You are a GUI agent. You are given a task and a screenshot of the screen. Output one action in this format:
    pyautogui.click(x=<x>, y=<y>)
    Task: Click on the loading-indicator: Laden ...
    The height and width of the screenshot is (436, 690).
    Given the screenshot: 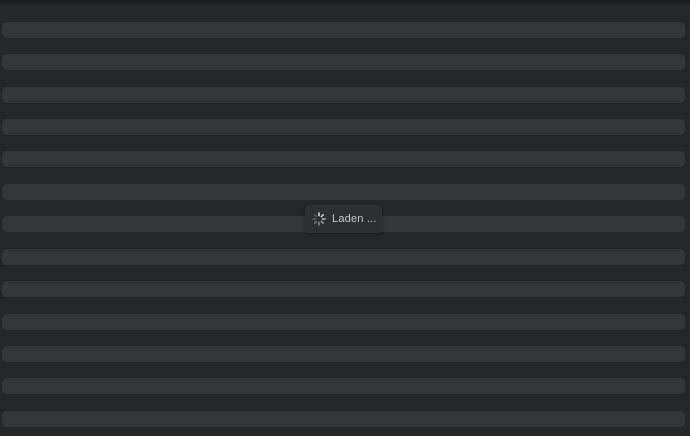 What is the action you would take?
    pyautogui.click(x=343, y=219)
    